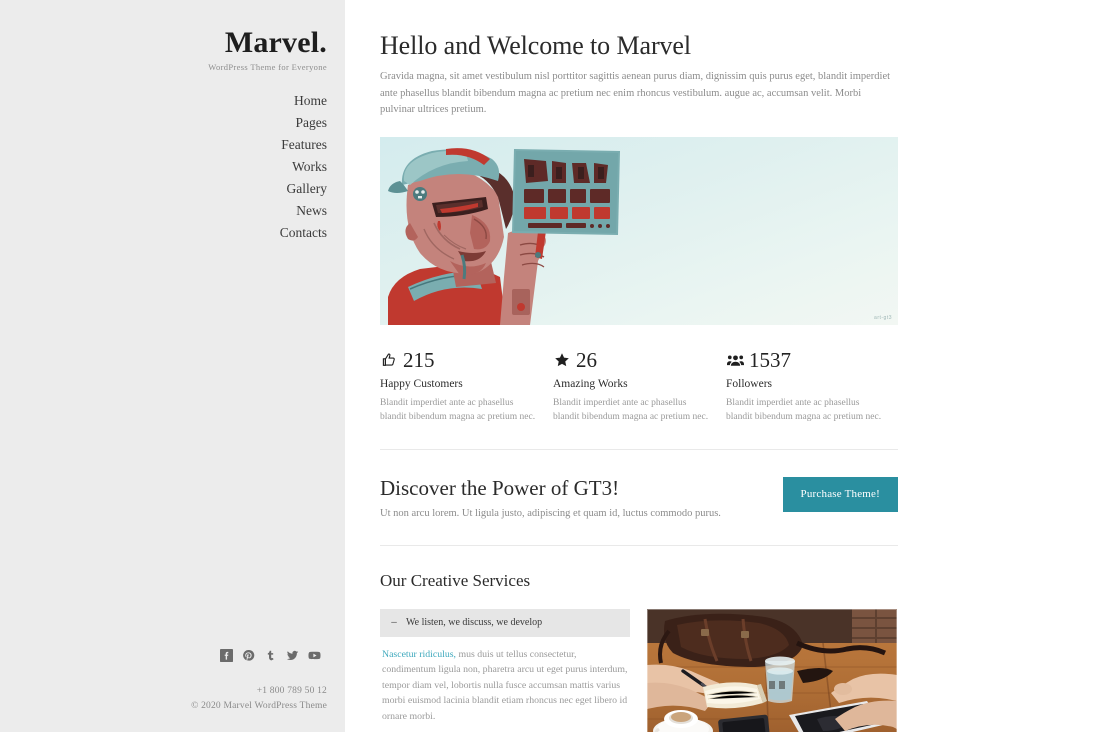  I want to click on accordion-body-link: Nascetur ridiculus,, so click(419, 654).